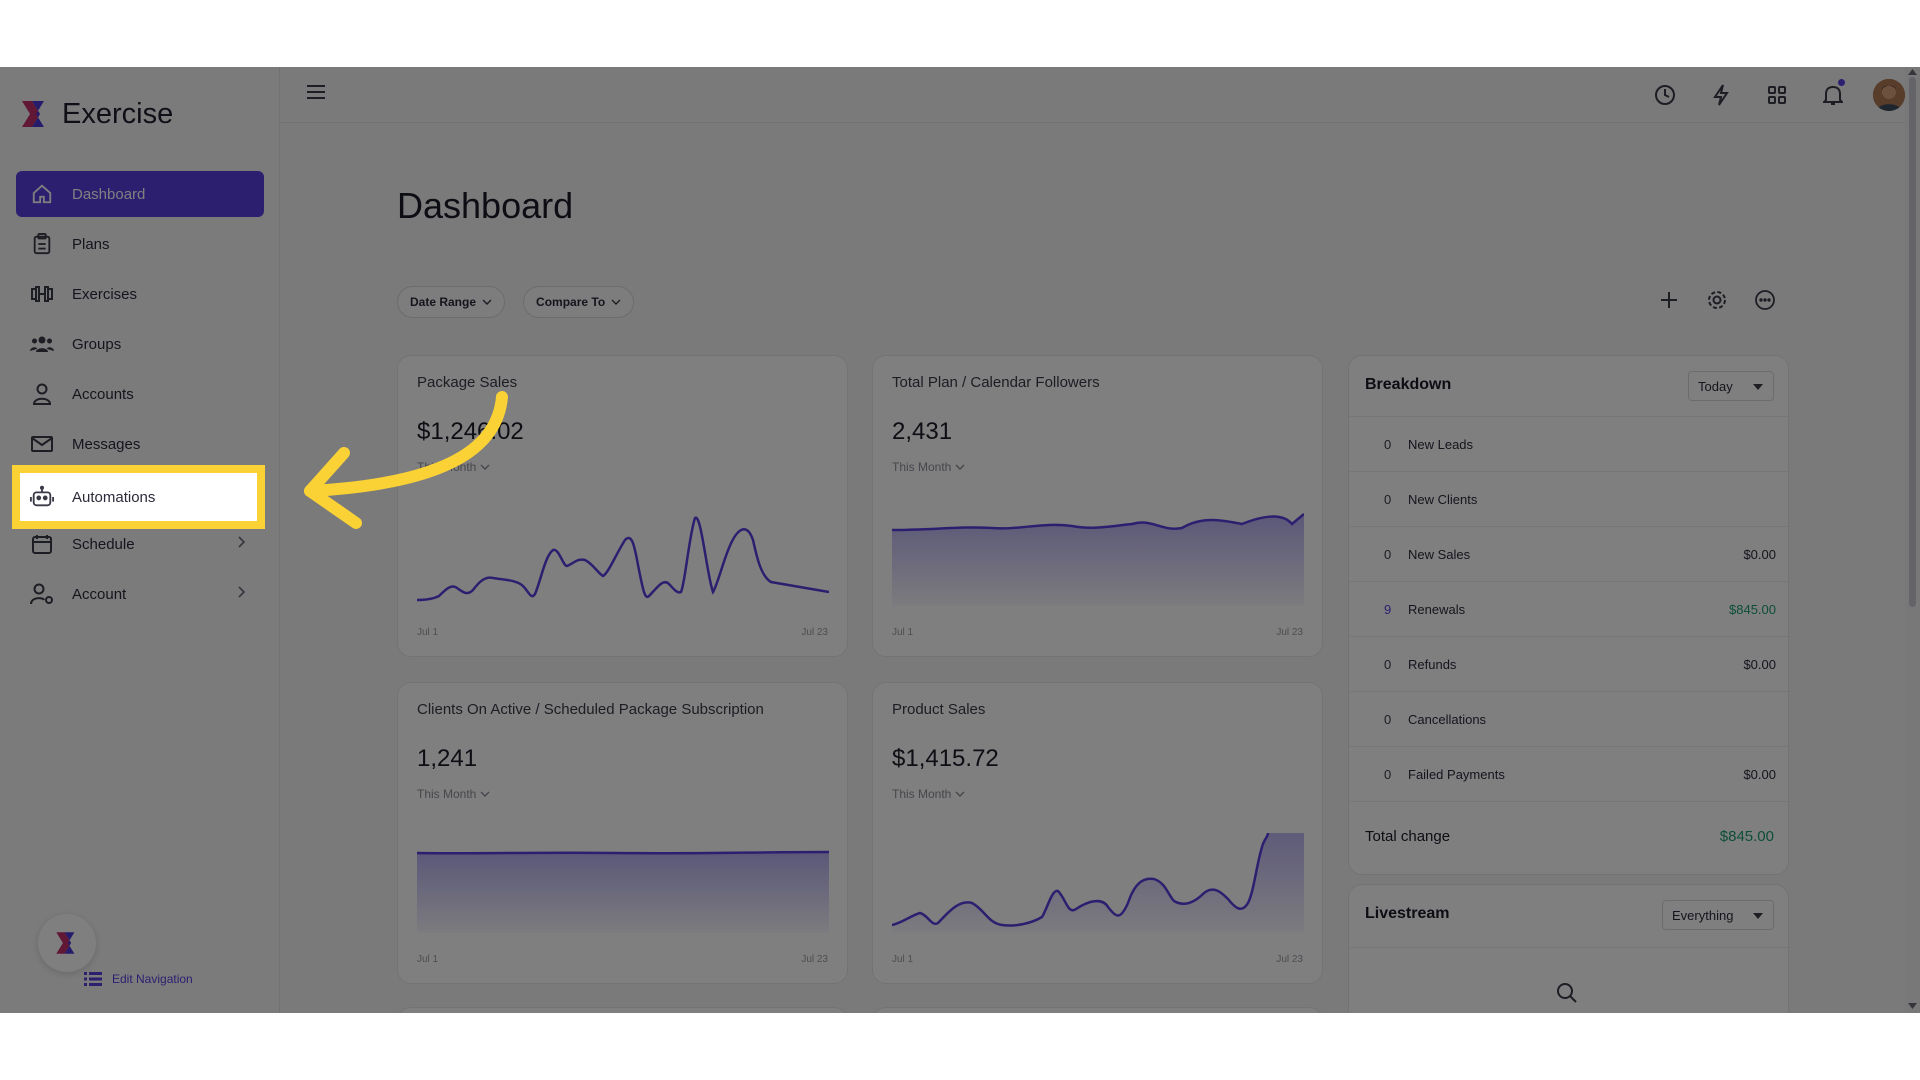 This screenshot has height=1080, width=1920. I want to click on gear-icon, so click(1717, 300).